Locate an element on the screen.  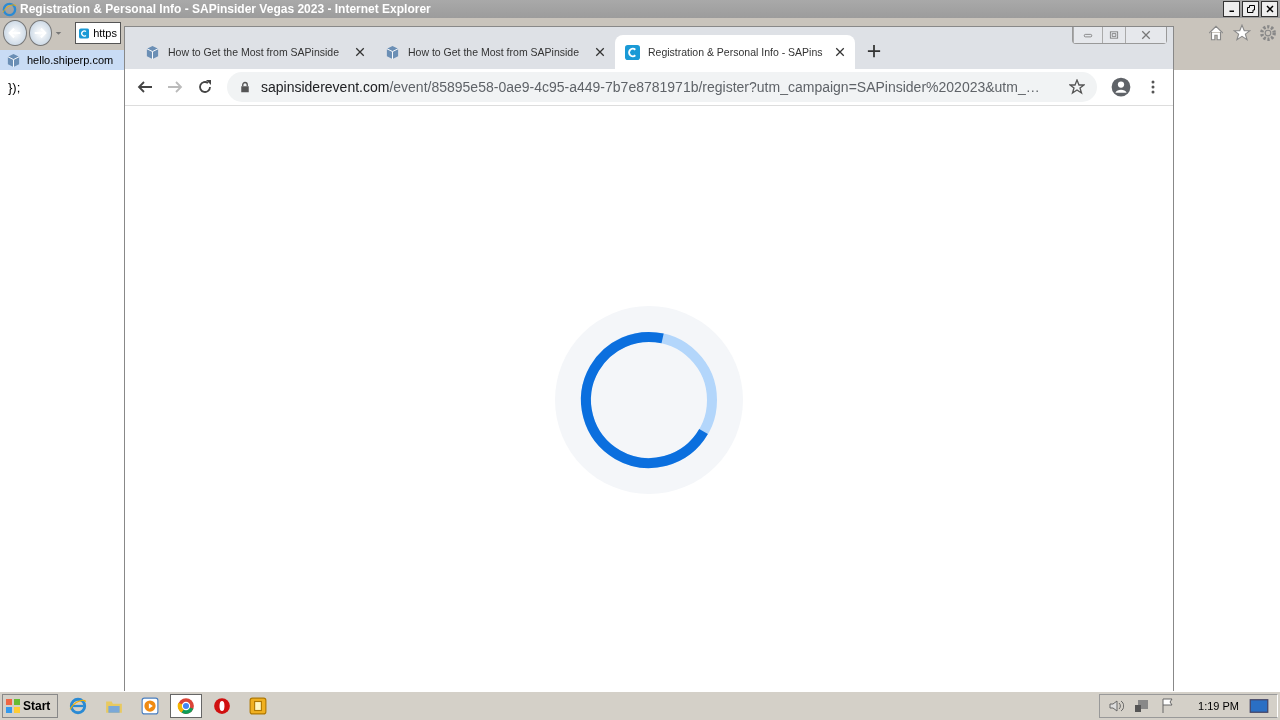
play-icon is located at coordinates (150, 706).